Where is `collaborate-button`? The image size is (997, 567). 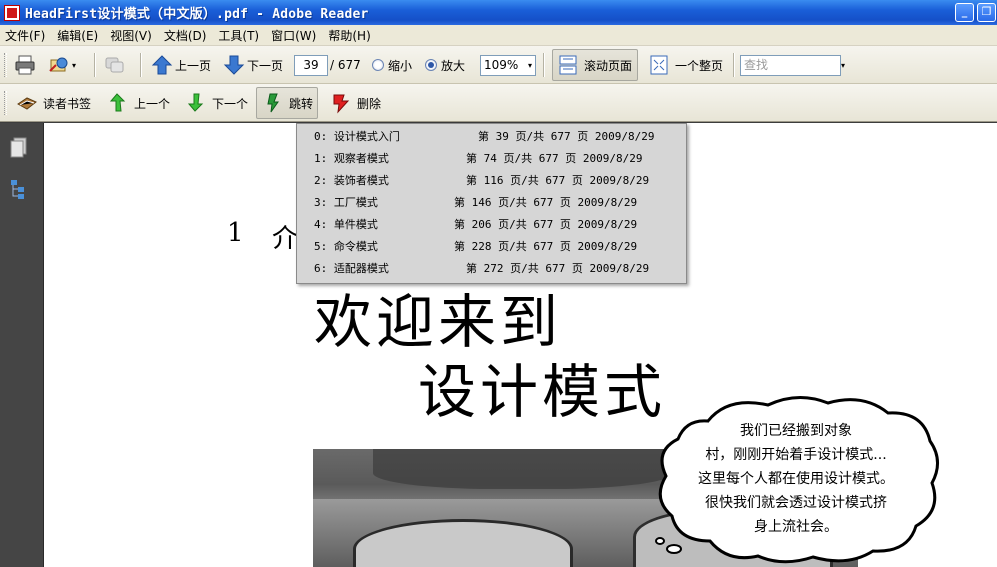
collaborate-button is located at coordinates (114, 65).